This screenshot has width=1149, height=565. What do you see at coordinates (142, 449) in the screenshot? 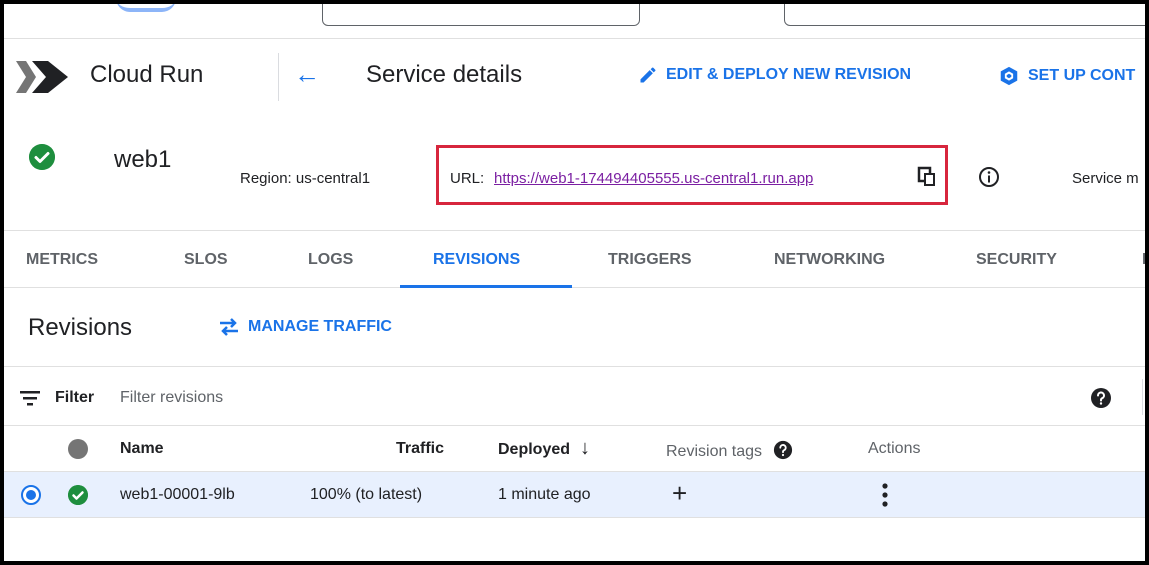
I see `column-name: Name` at bounding box center [142, 449].